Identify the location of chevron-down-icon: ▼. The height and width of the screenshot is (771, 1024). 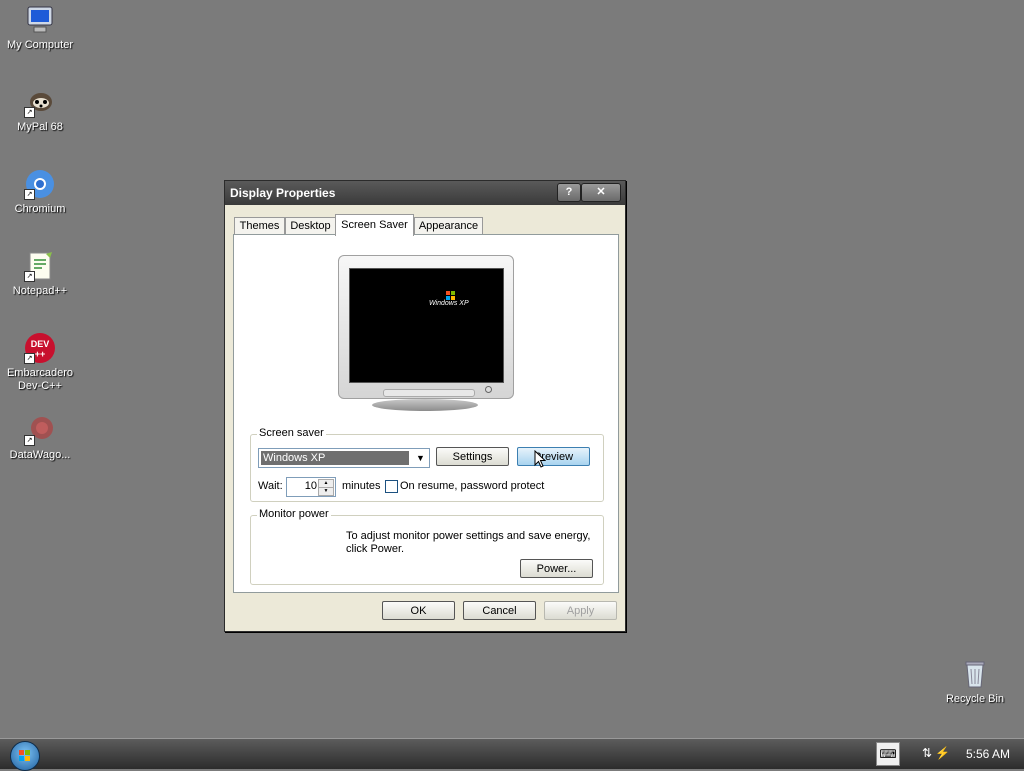
(420, 458).